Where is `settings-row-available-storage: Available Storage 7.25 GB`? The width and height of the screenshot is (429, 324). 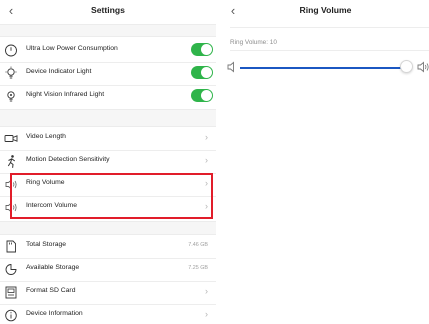 settings-row-available-storage: Available Storage 7.25 GB is located at coordinates (108, 270).